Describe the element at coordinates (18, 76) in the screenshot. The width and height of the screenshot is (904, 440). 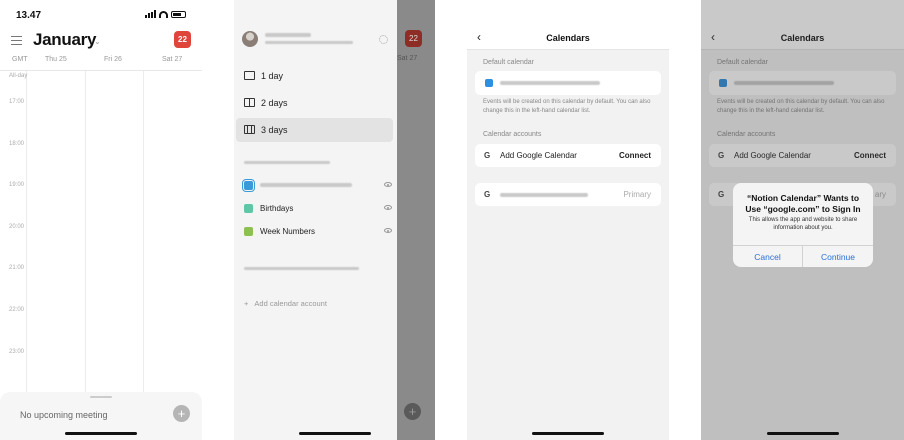
I see `all-day-label: All-day` at that location.